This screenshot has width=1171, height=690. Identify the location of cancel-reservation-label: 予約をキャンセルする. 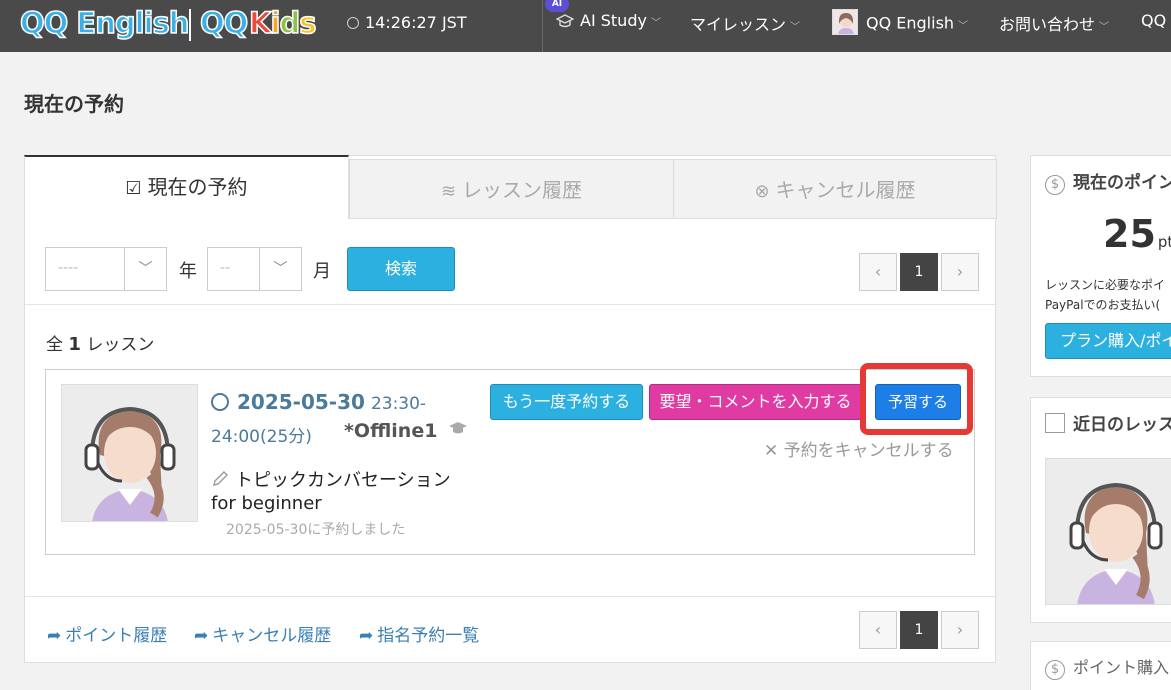
(868, 451).